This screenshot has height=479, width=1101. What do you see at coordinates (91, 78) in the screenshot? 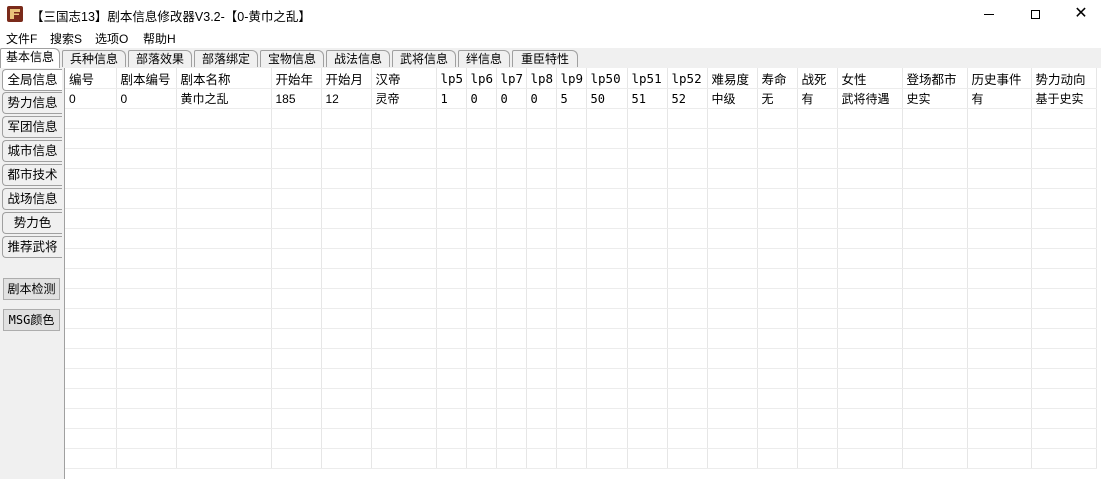
I see `column-header: 编号` at bounding box center [91, 78].